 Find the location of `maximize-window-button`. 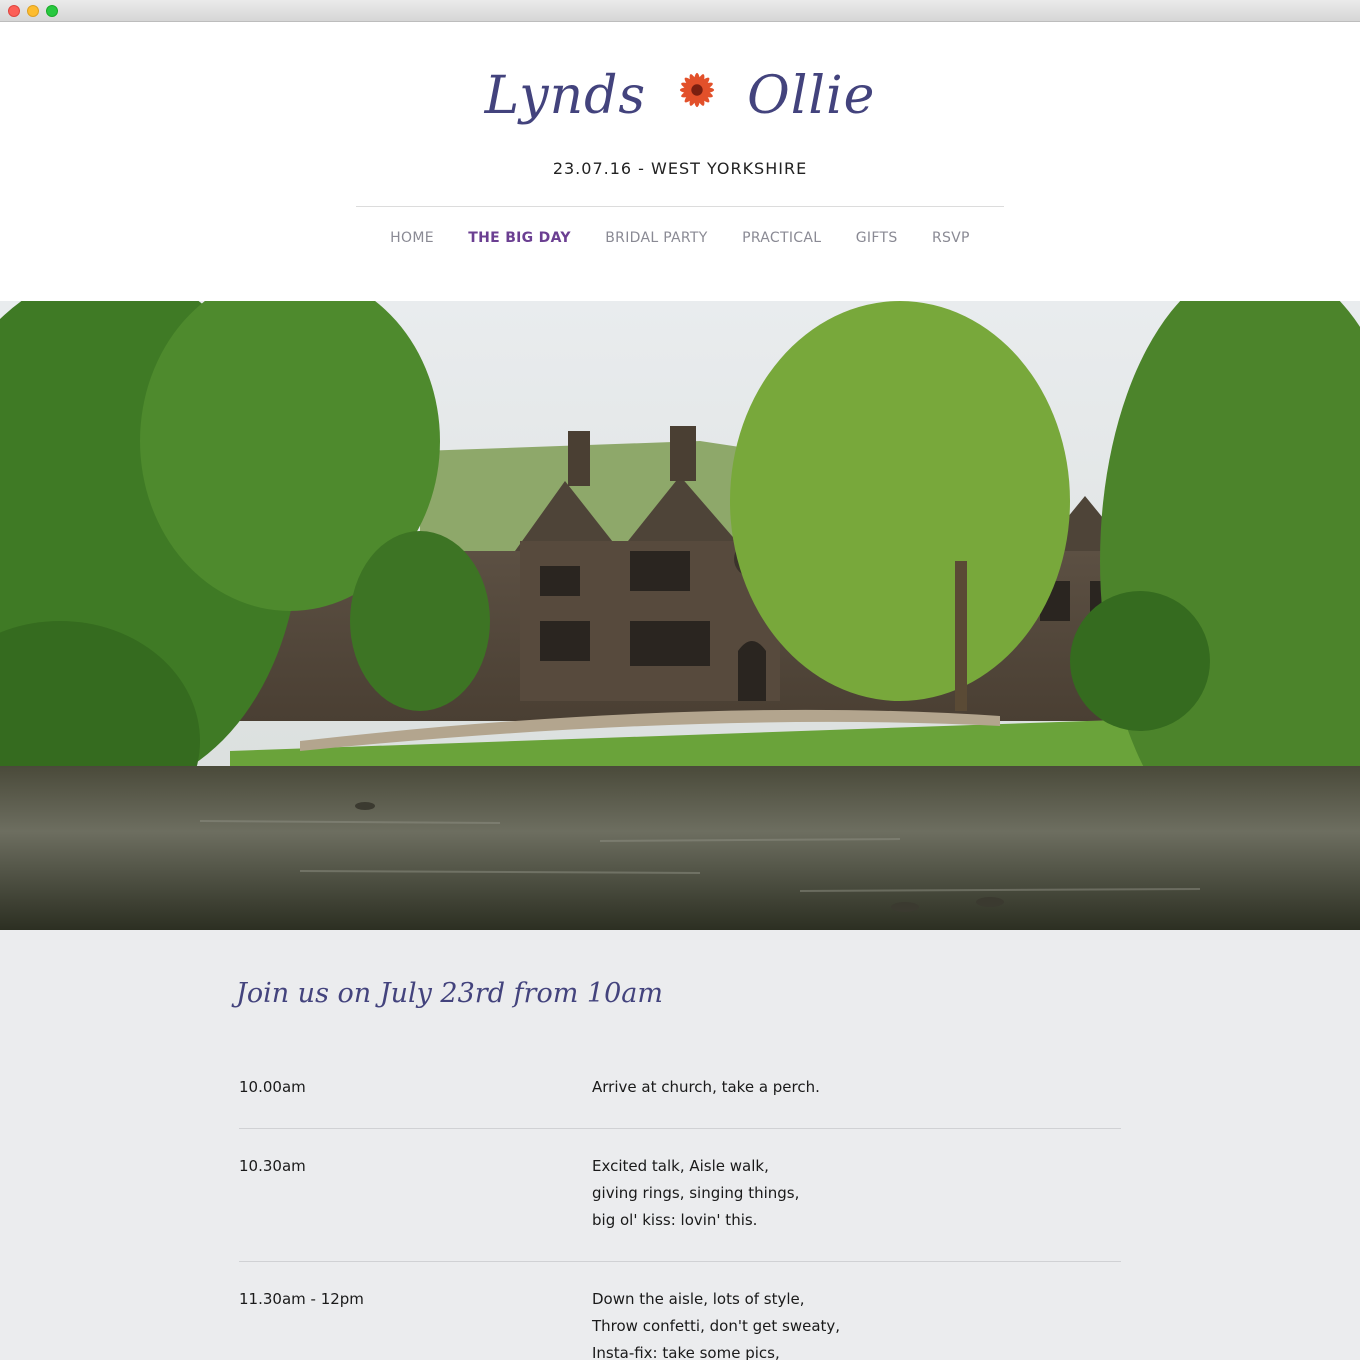

maximize-window-button is located at coordinates (52, 11).